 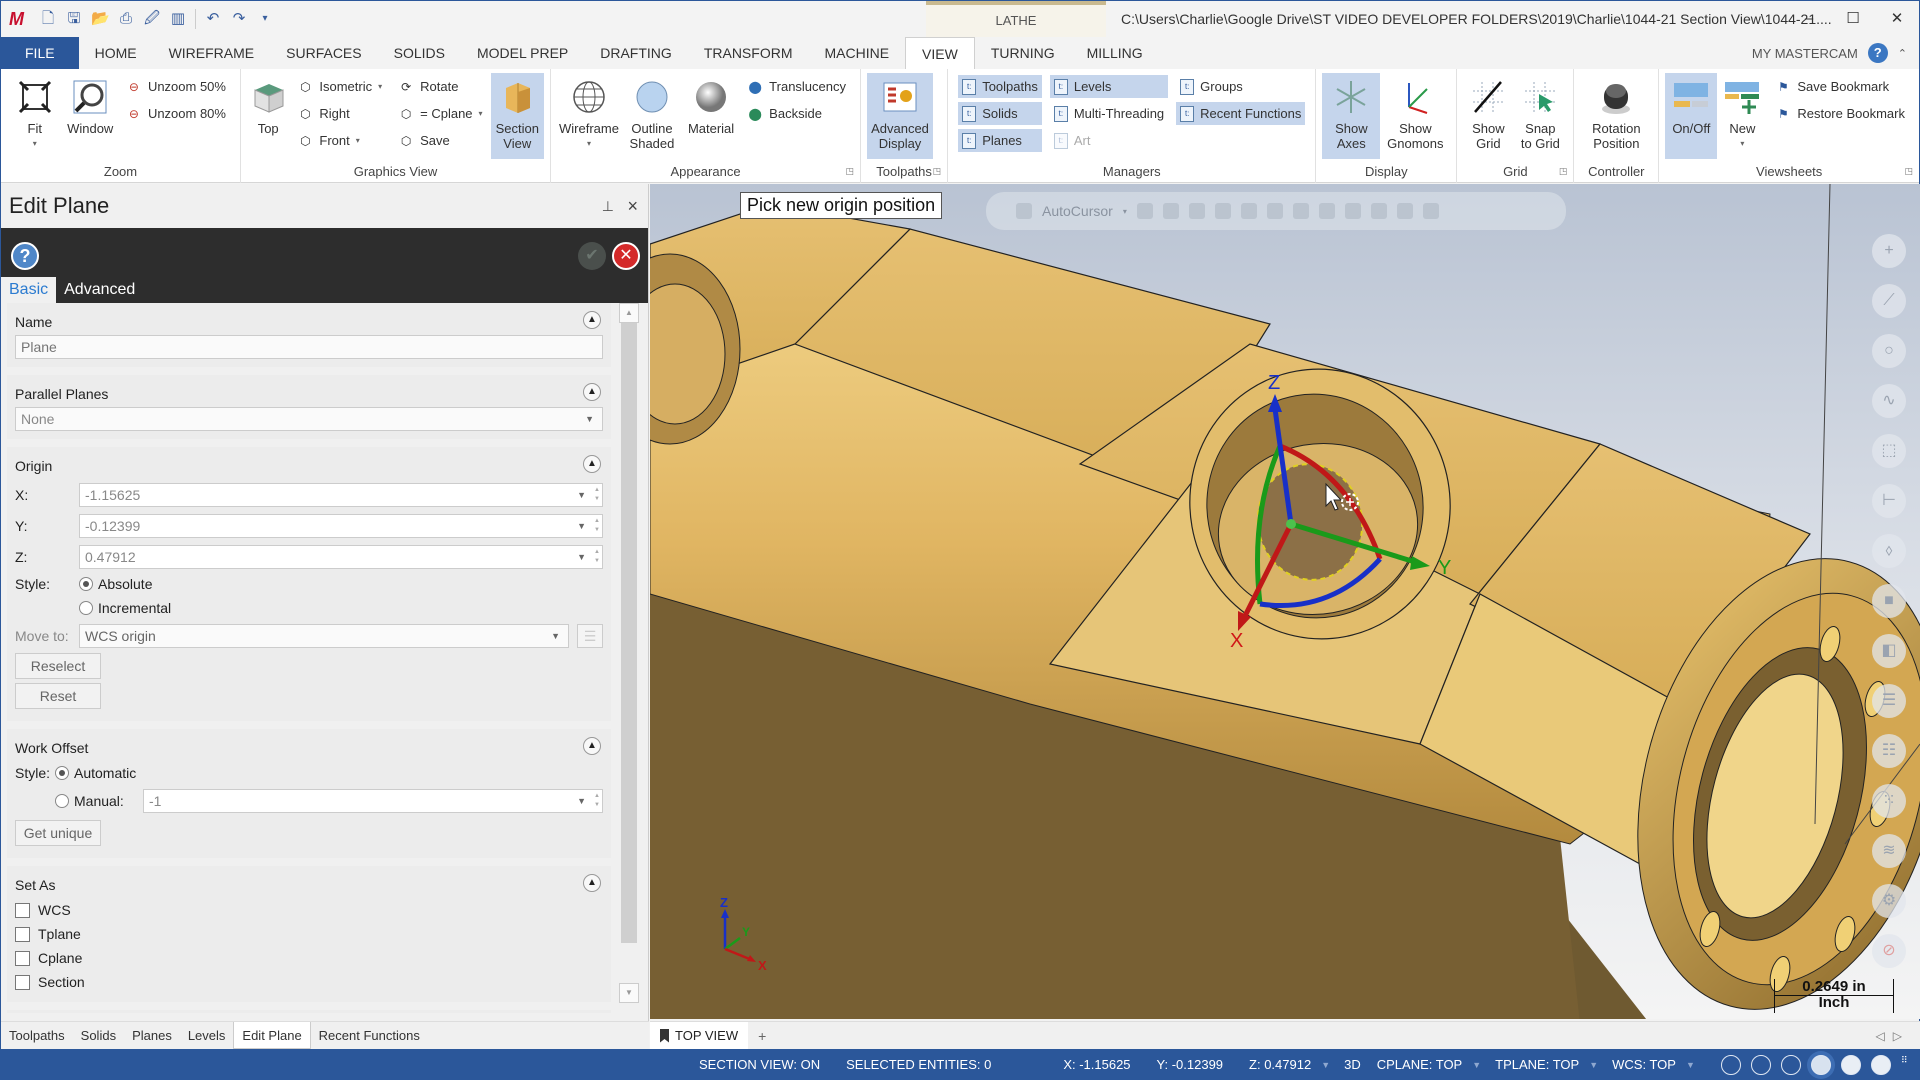 I want to click on reselect-button: Reselect, so click(x=58, y=666).